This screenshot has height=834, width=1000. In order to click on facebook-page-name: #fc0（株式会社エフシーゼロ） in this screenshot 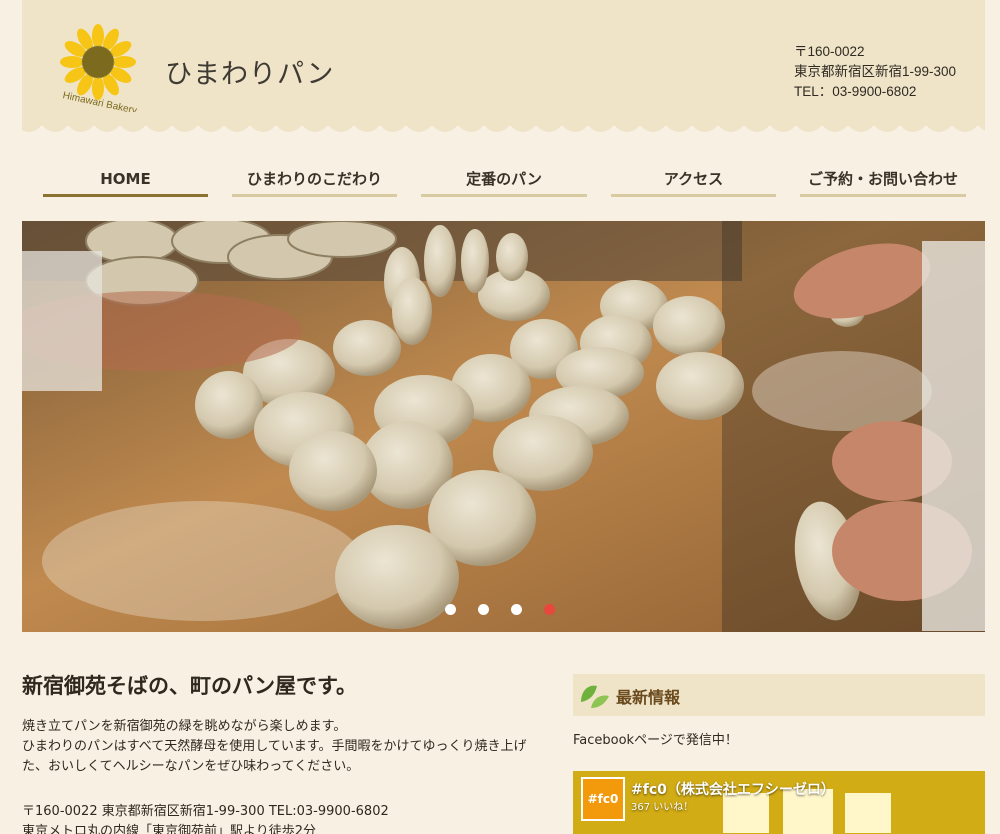, I will do `click(733, 789)`.